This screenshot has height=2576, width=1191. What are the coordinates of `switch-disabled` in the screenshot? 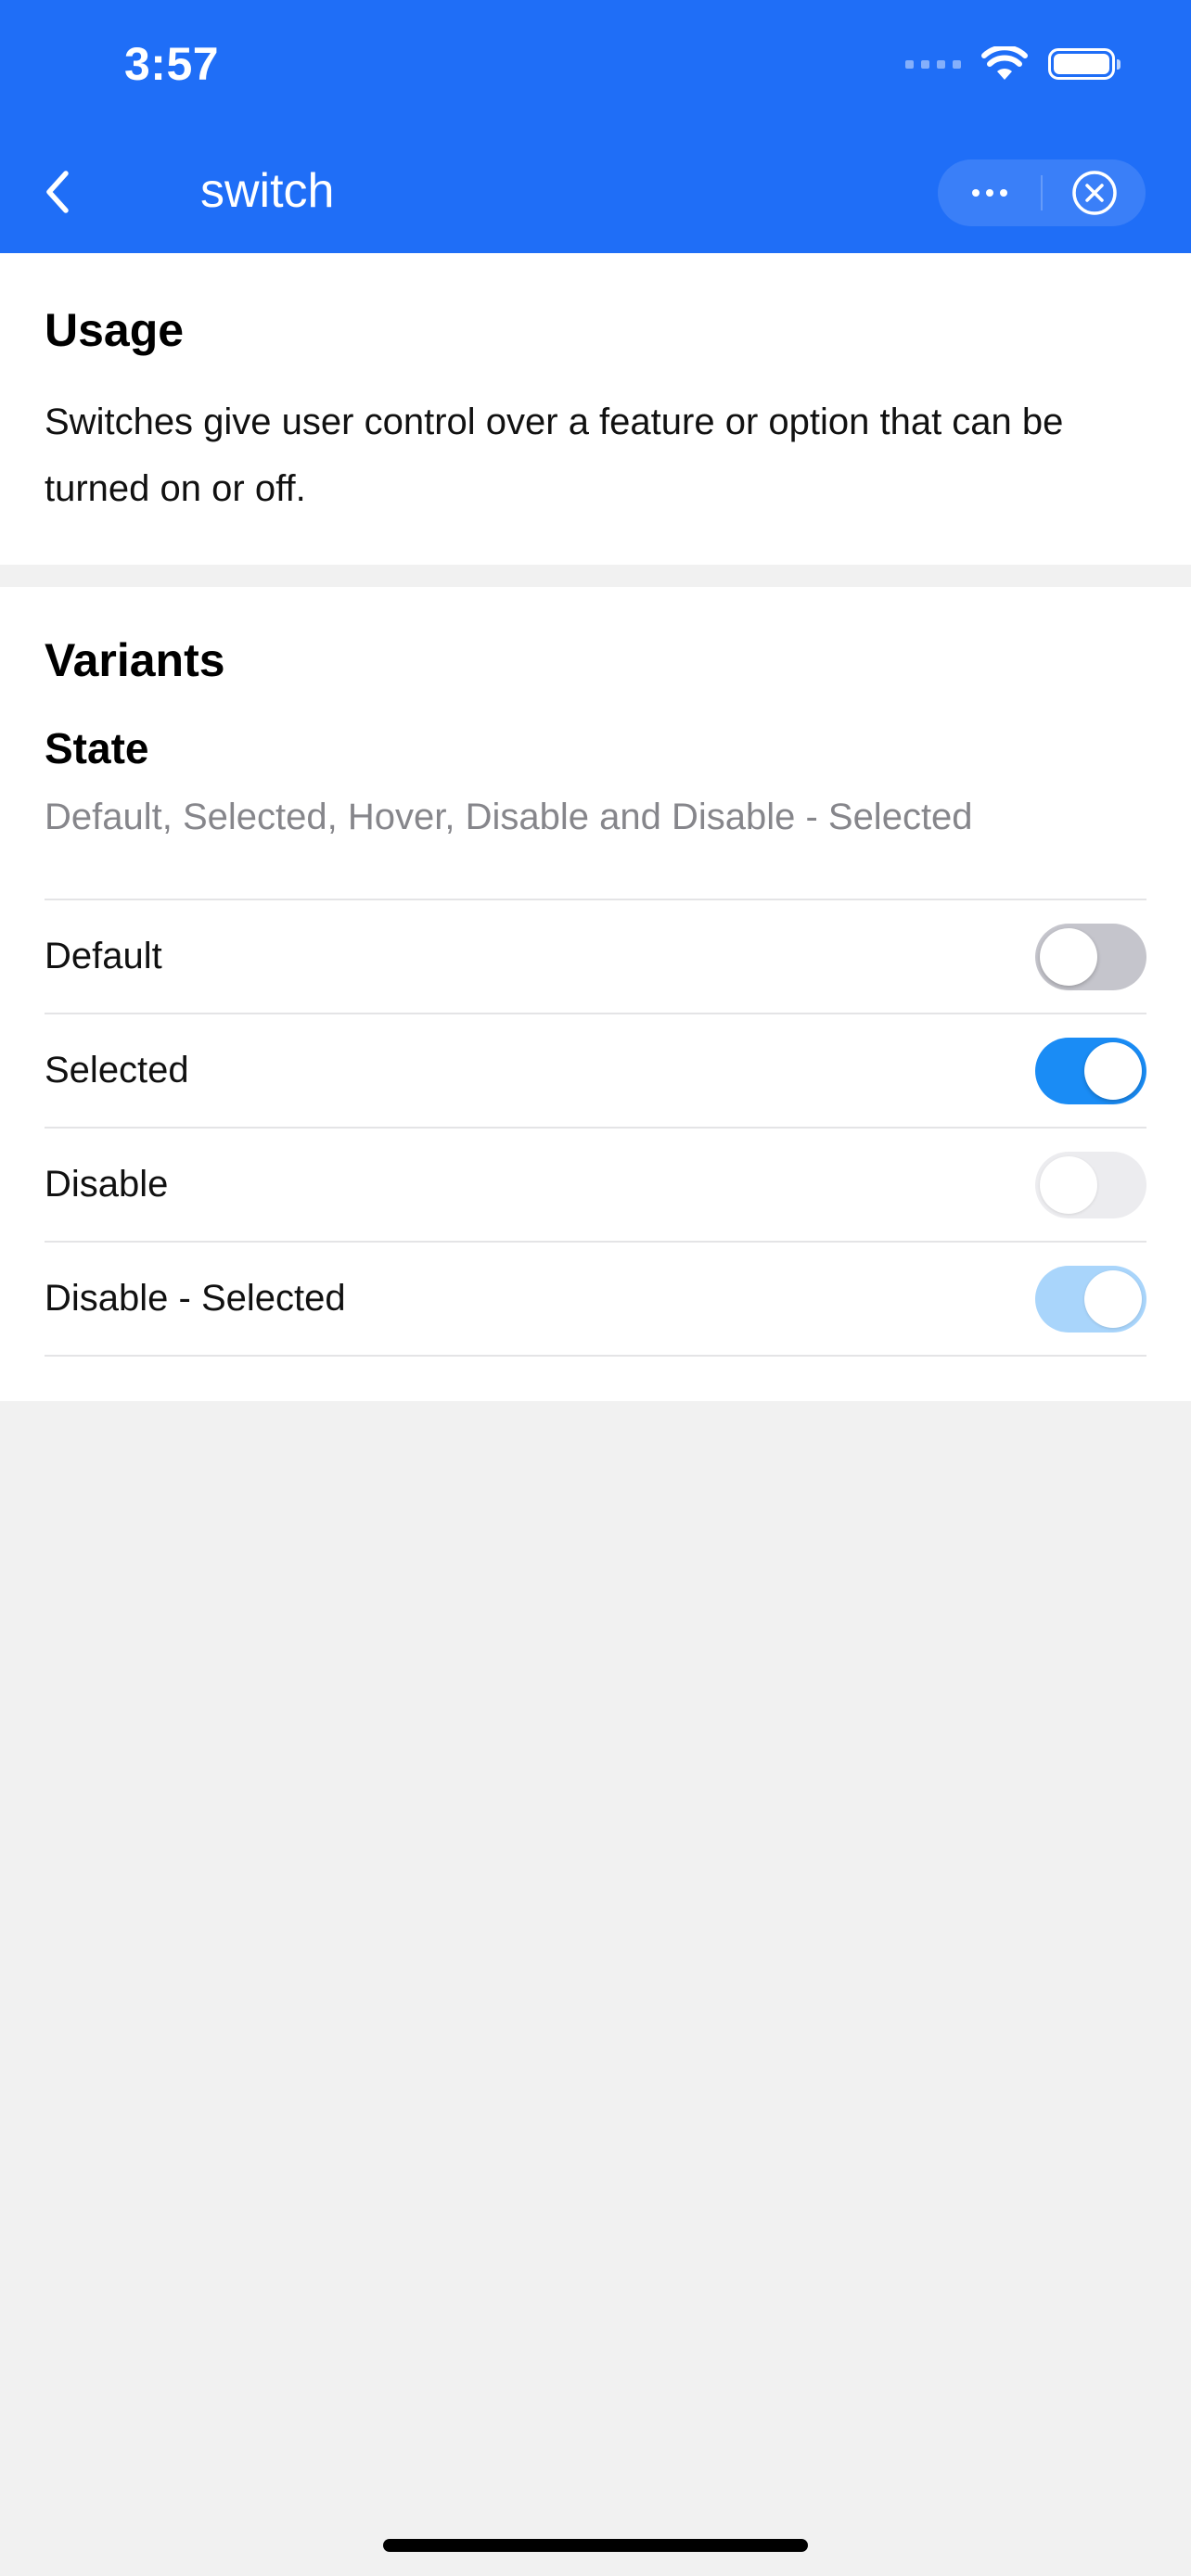 It's located at (1090, 1184).